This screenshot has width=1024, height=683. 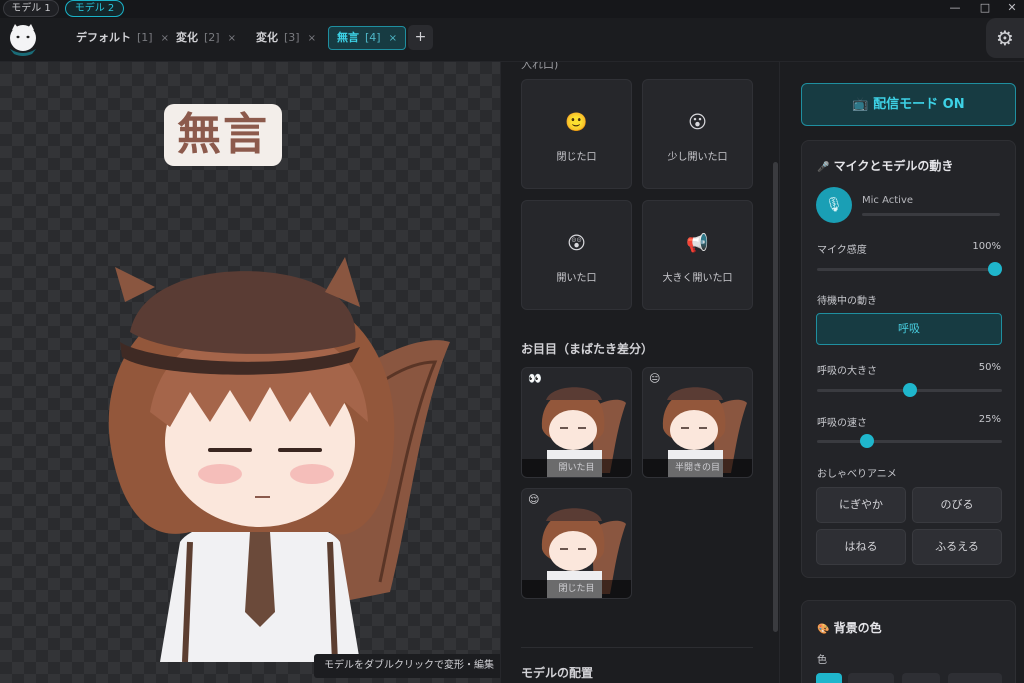 I want to click on mouth-closed-card: 🙂 閉じた口, so click(x=576, y=134).